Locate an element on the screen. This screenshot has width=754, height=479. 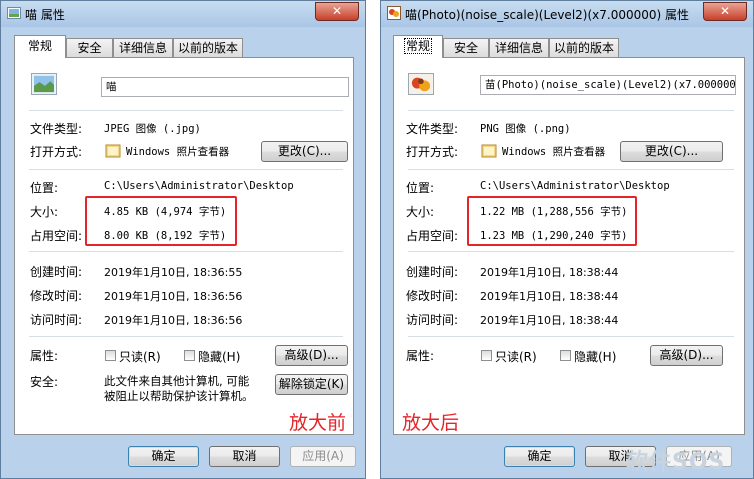
accessed-value: 2019年1月10日, 18:36:56 is located at coordinates (173, 320).